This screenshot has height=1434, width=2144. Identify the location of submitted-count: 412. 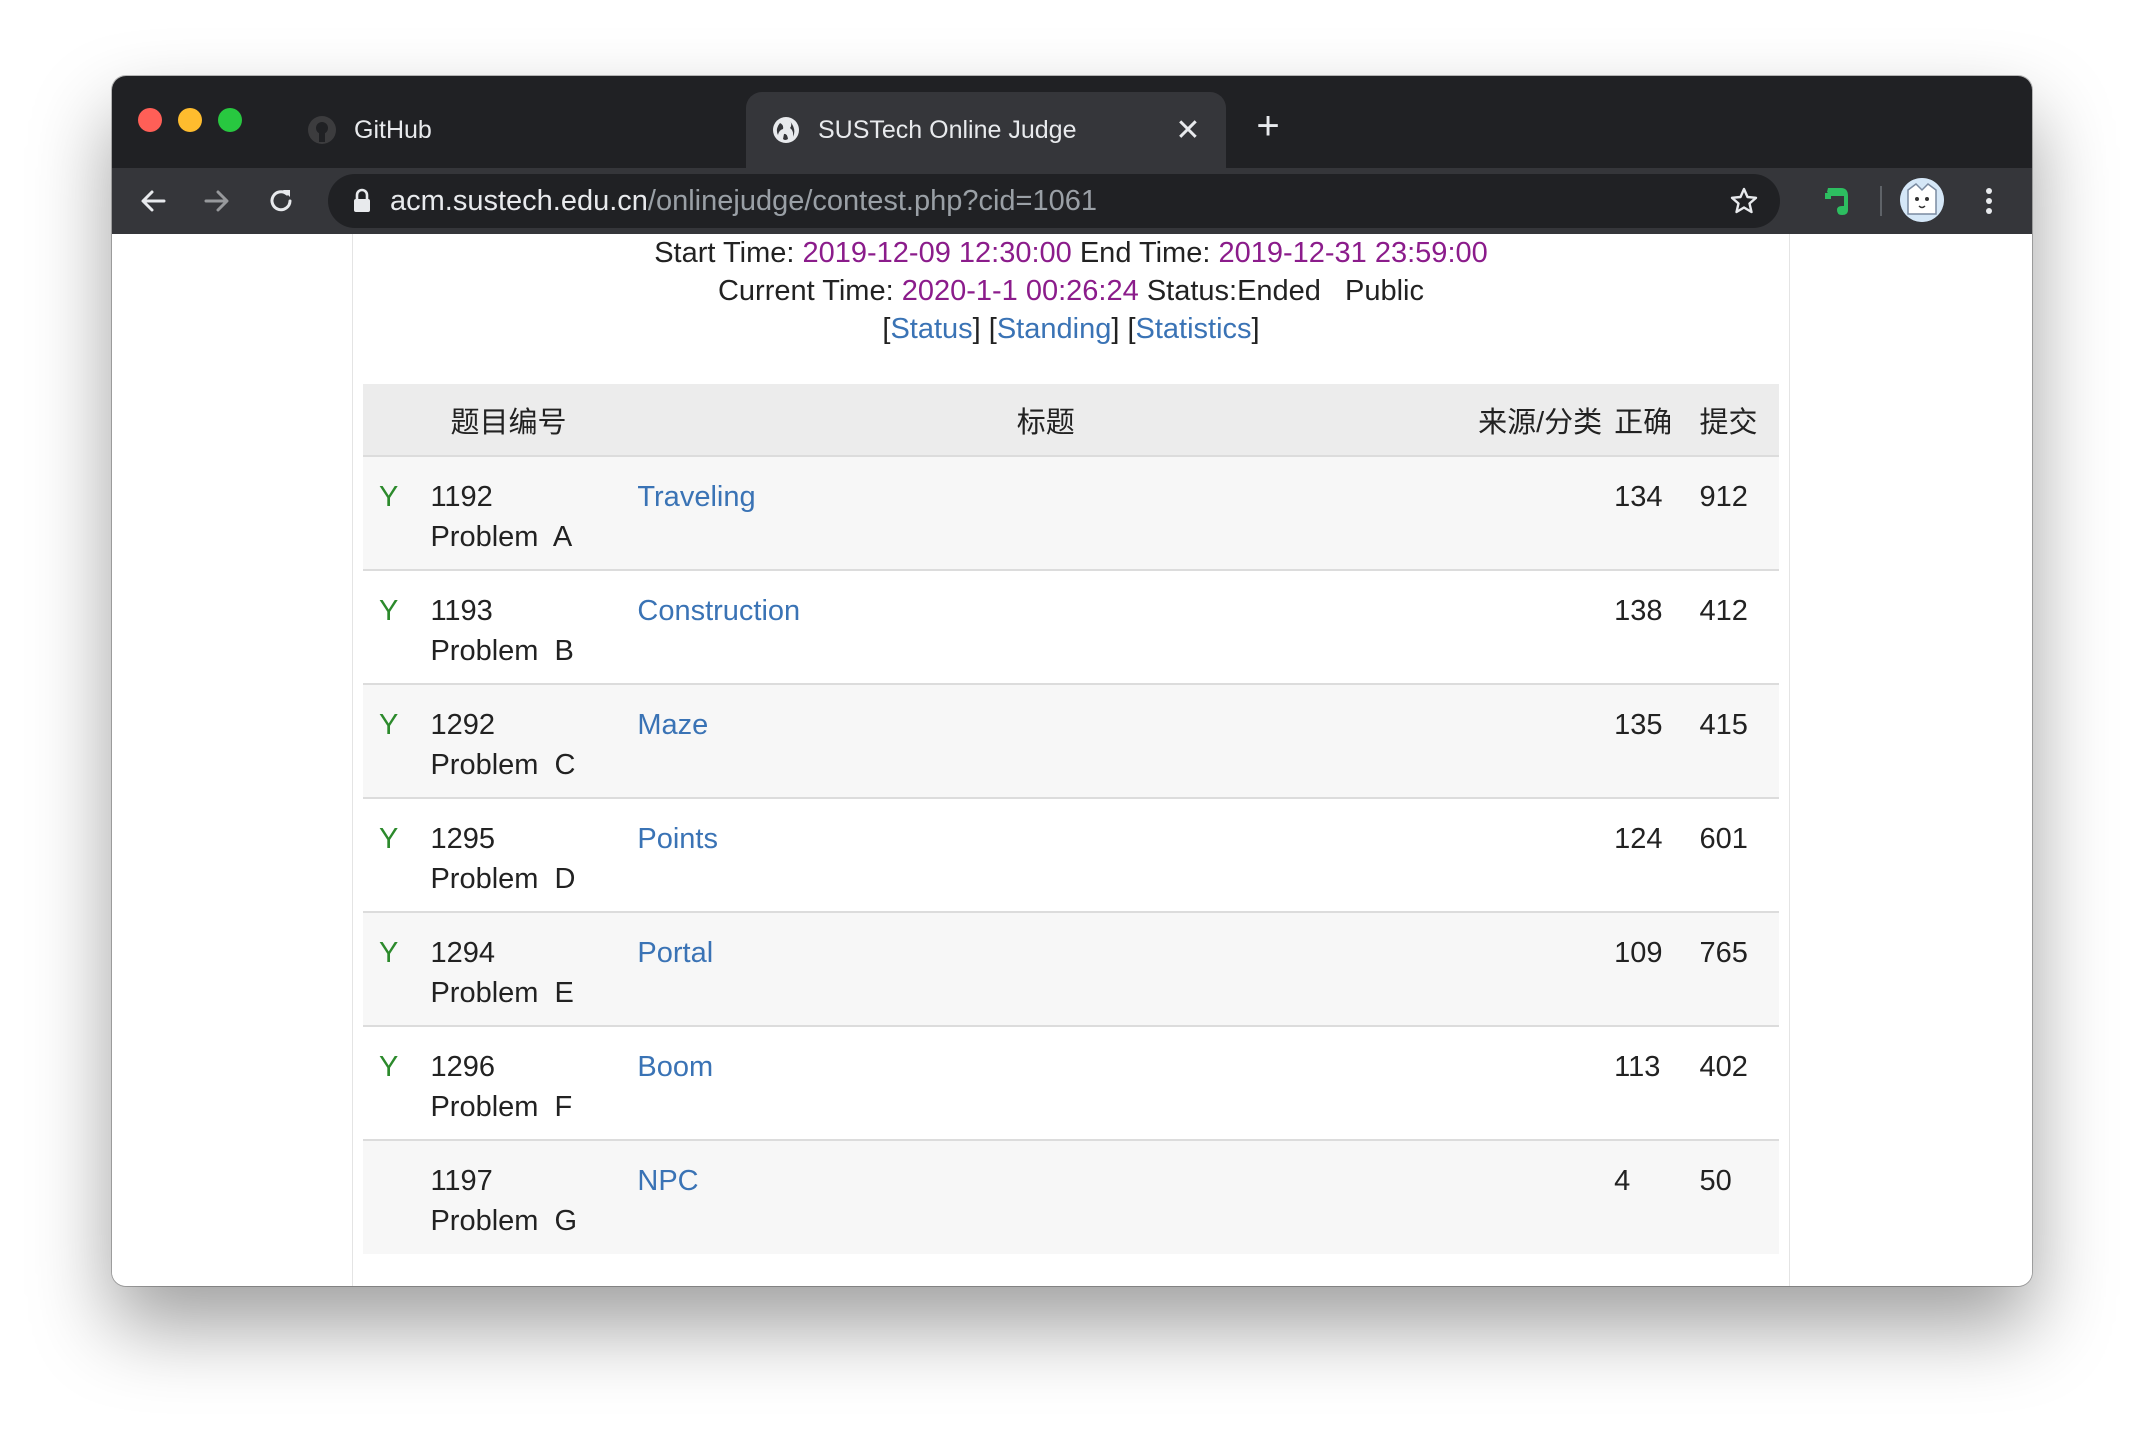
(1723, 611).